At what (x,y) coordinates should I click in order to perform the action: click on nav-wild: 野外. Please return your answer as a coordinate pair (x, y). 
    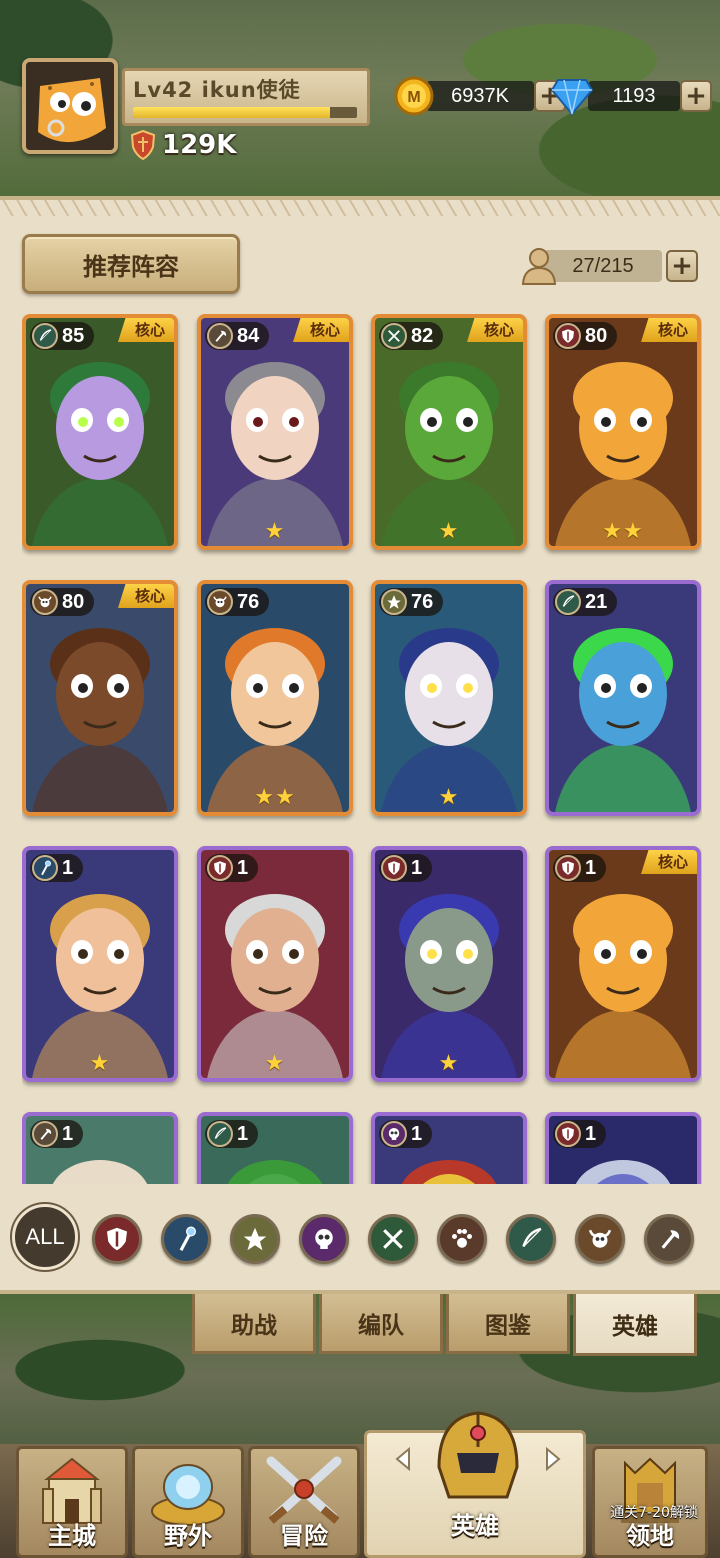
    Looking at the image, I should click on (188, 1502).